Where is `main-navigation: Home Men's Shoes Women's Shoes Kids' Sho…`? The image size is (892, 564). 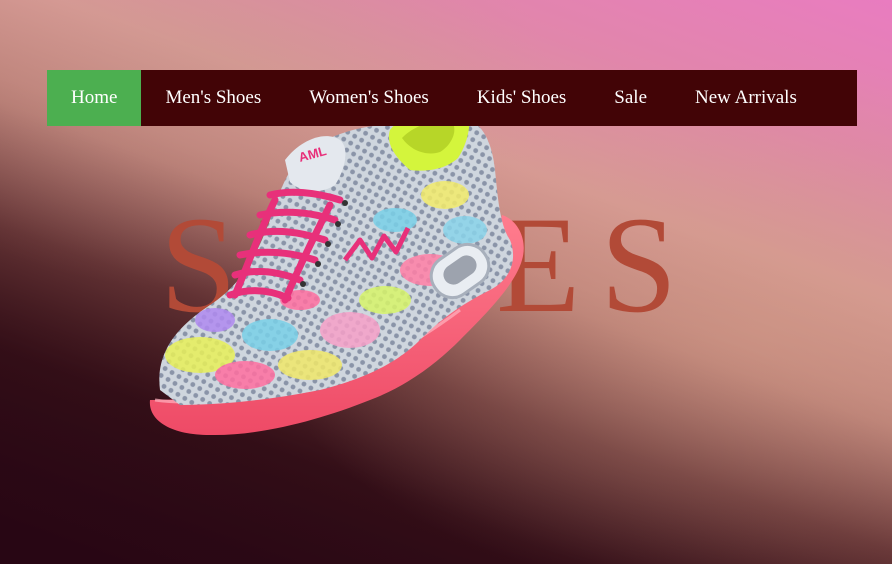
main-navigation: Home Men's Shoes Women's Shoes Kids' Sho… is located at coordinates (452, 98).